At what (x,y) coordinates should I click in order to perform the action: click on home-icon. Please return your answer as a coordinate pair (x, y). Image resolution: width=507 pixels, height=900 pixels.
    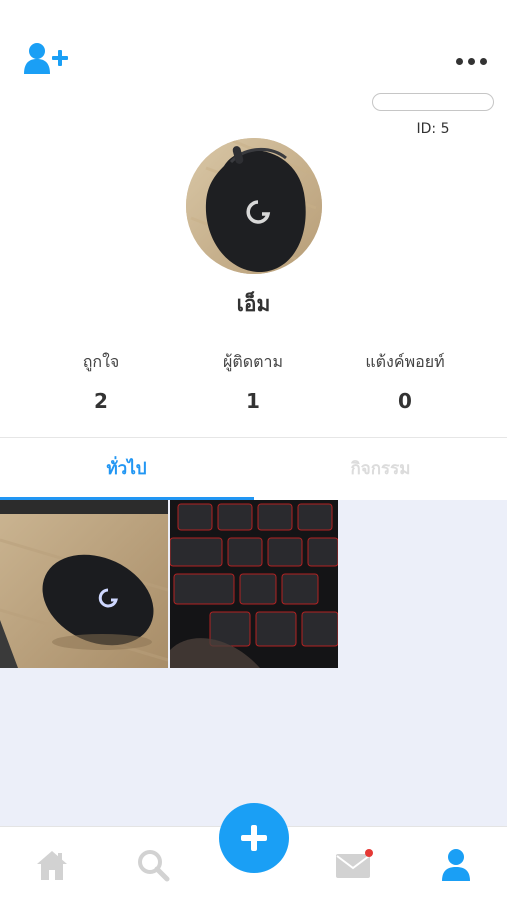
    Looking at the image, I should click on (52, 865).